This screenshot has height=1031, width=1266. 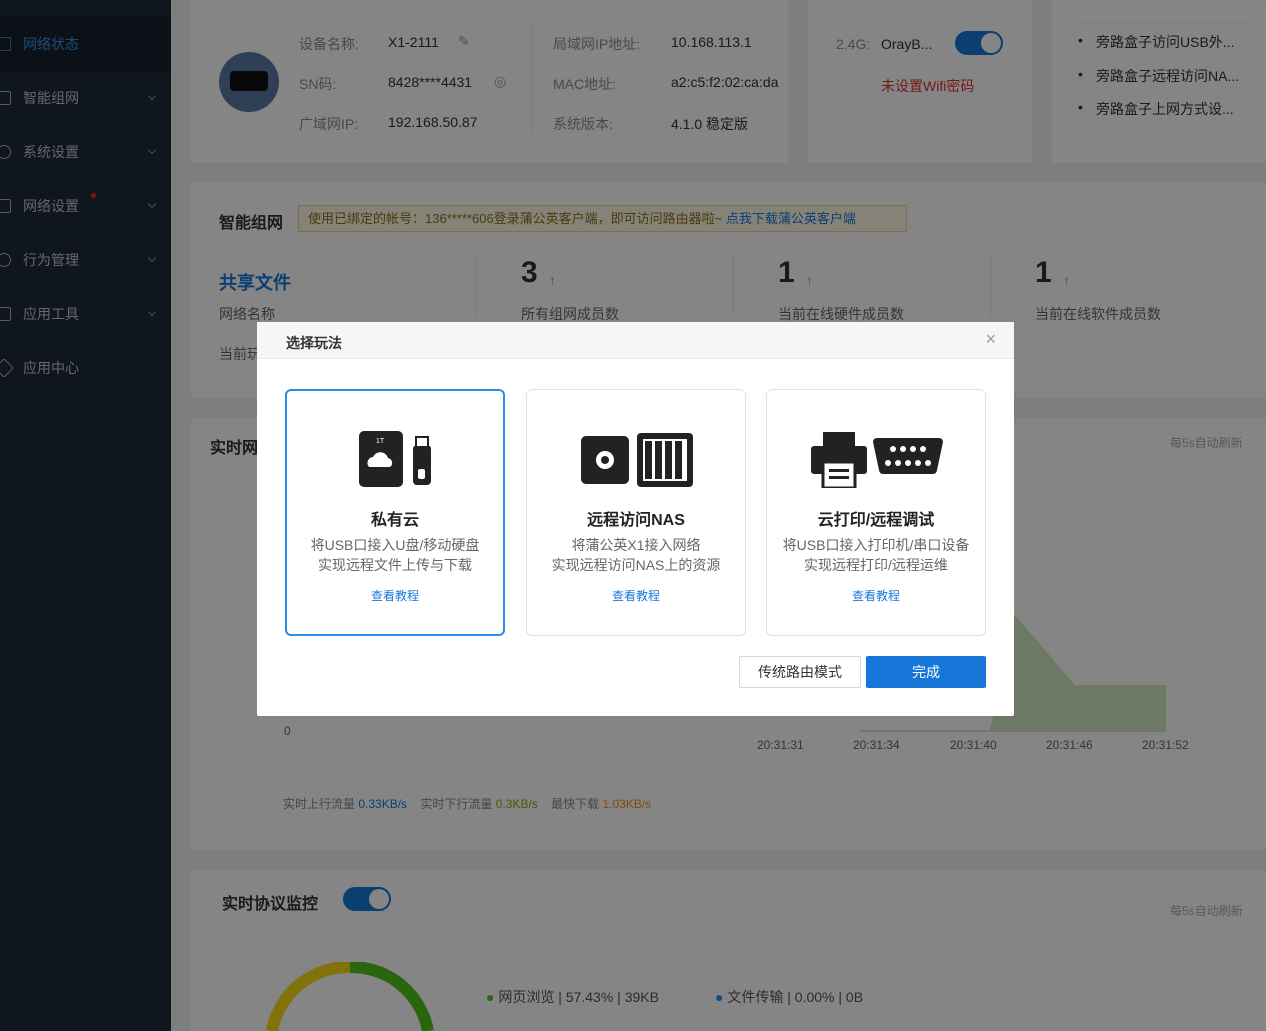 I want to click on done-button: 完成, so click(x=926, y=672).